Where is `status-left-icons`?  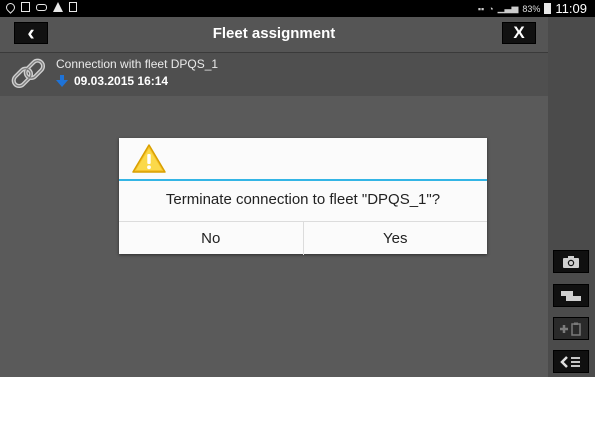 status-left-icons is located at coordinates (40, 7).